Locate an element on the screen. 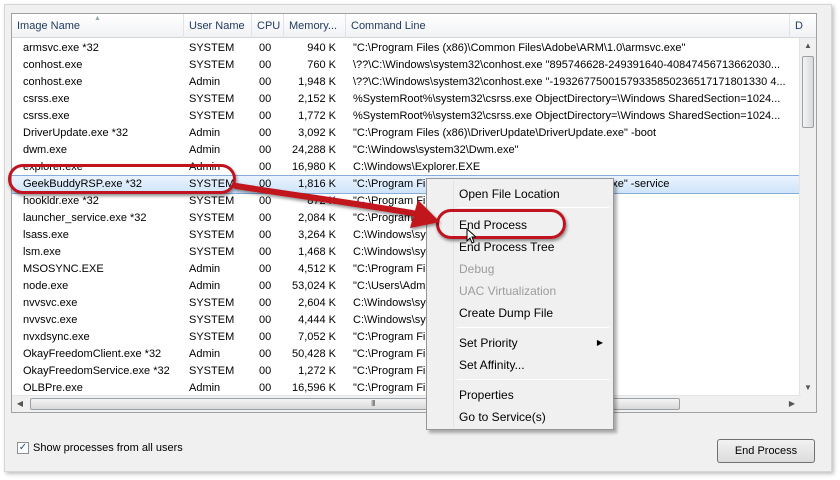 Image resolution: width=840 pixels, height=480 pixels. mouse-cursor-icon is located at coordinates (471, 236).